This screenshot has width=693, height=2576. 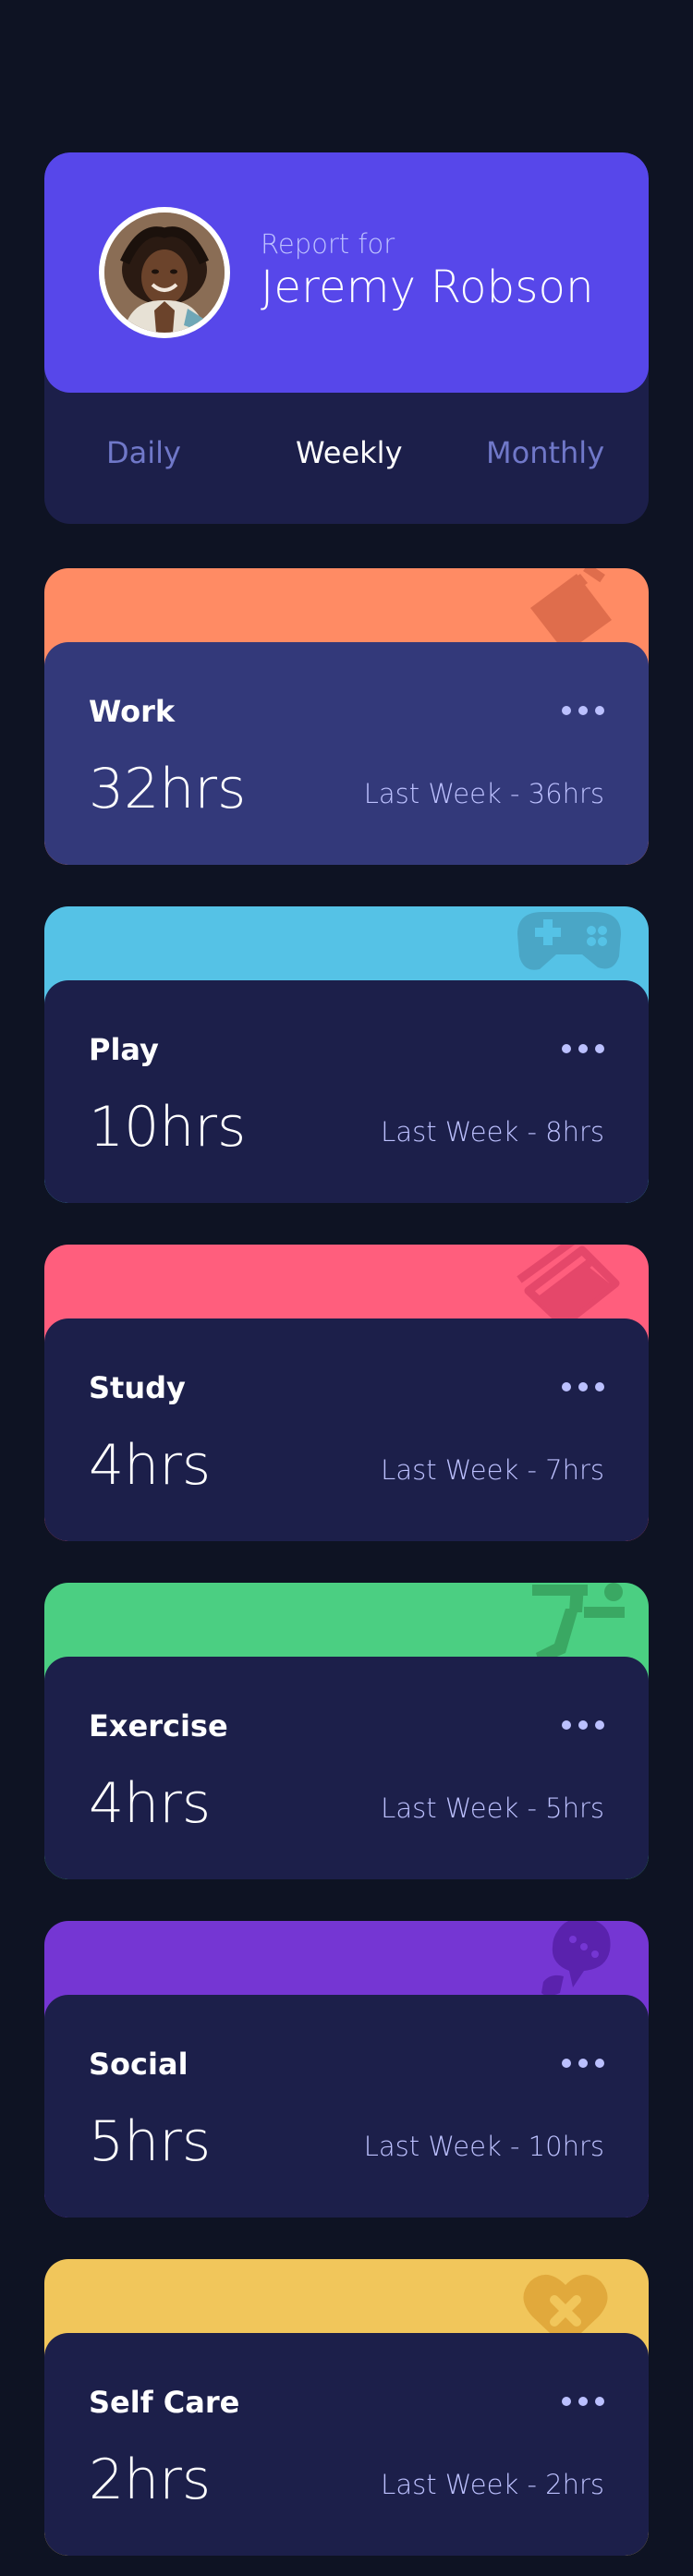 I want to click on timeframe-tabs: Daily Weekly Monthly, so click(x=346, y=458).